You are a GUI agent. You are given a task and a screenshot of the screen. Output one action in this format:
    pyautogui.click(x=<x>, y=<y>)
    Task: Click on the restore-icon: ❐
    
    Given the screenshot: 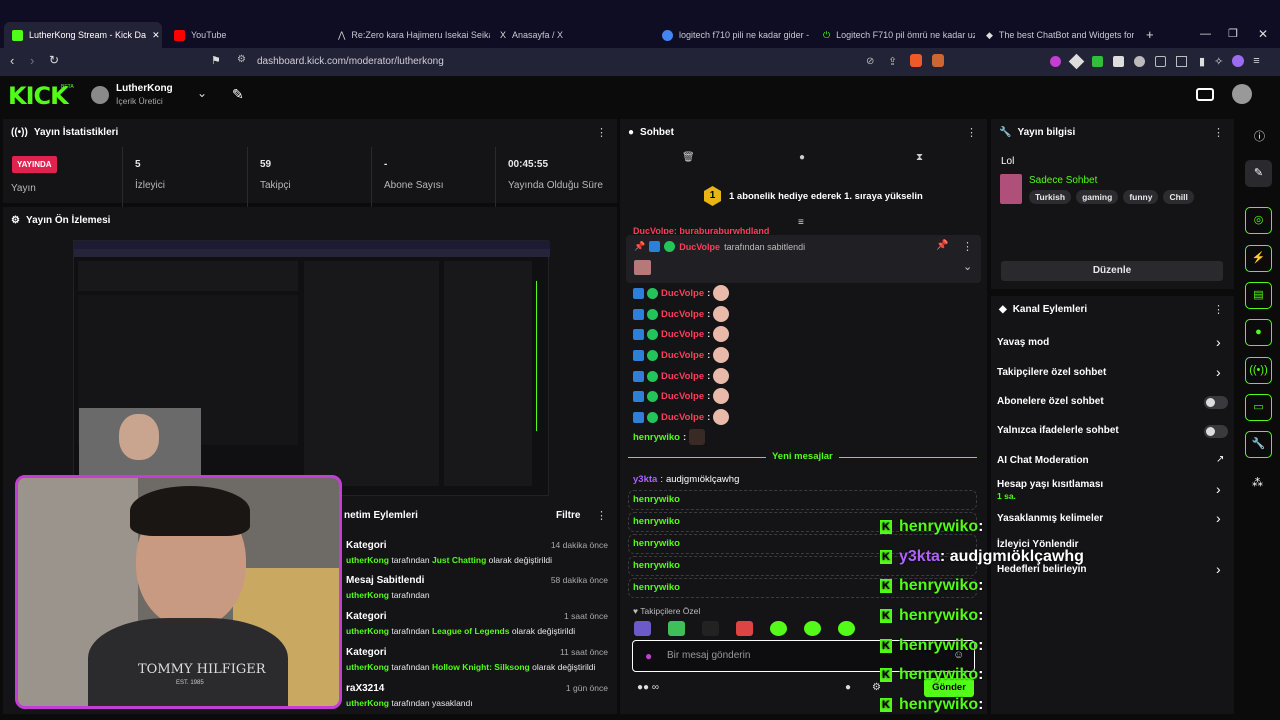 What is the action you would take?
    pyautogui.click(x=1233, y=33)
    